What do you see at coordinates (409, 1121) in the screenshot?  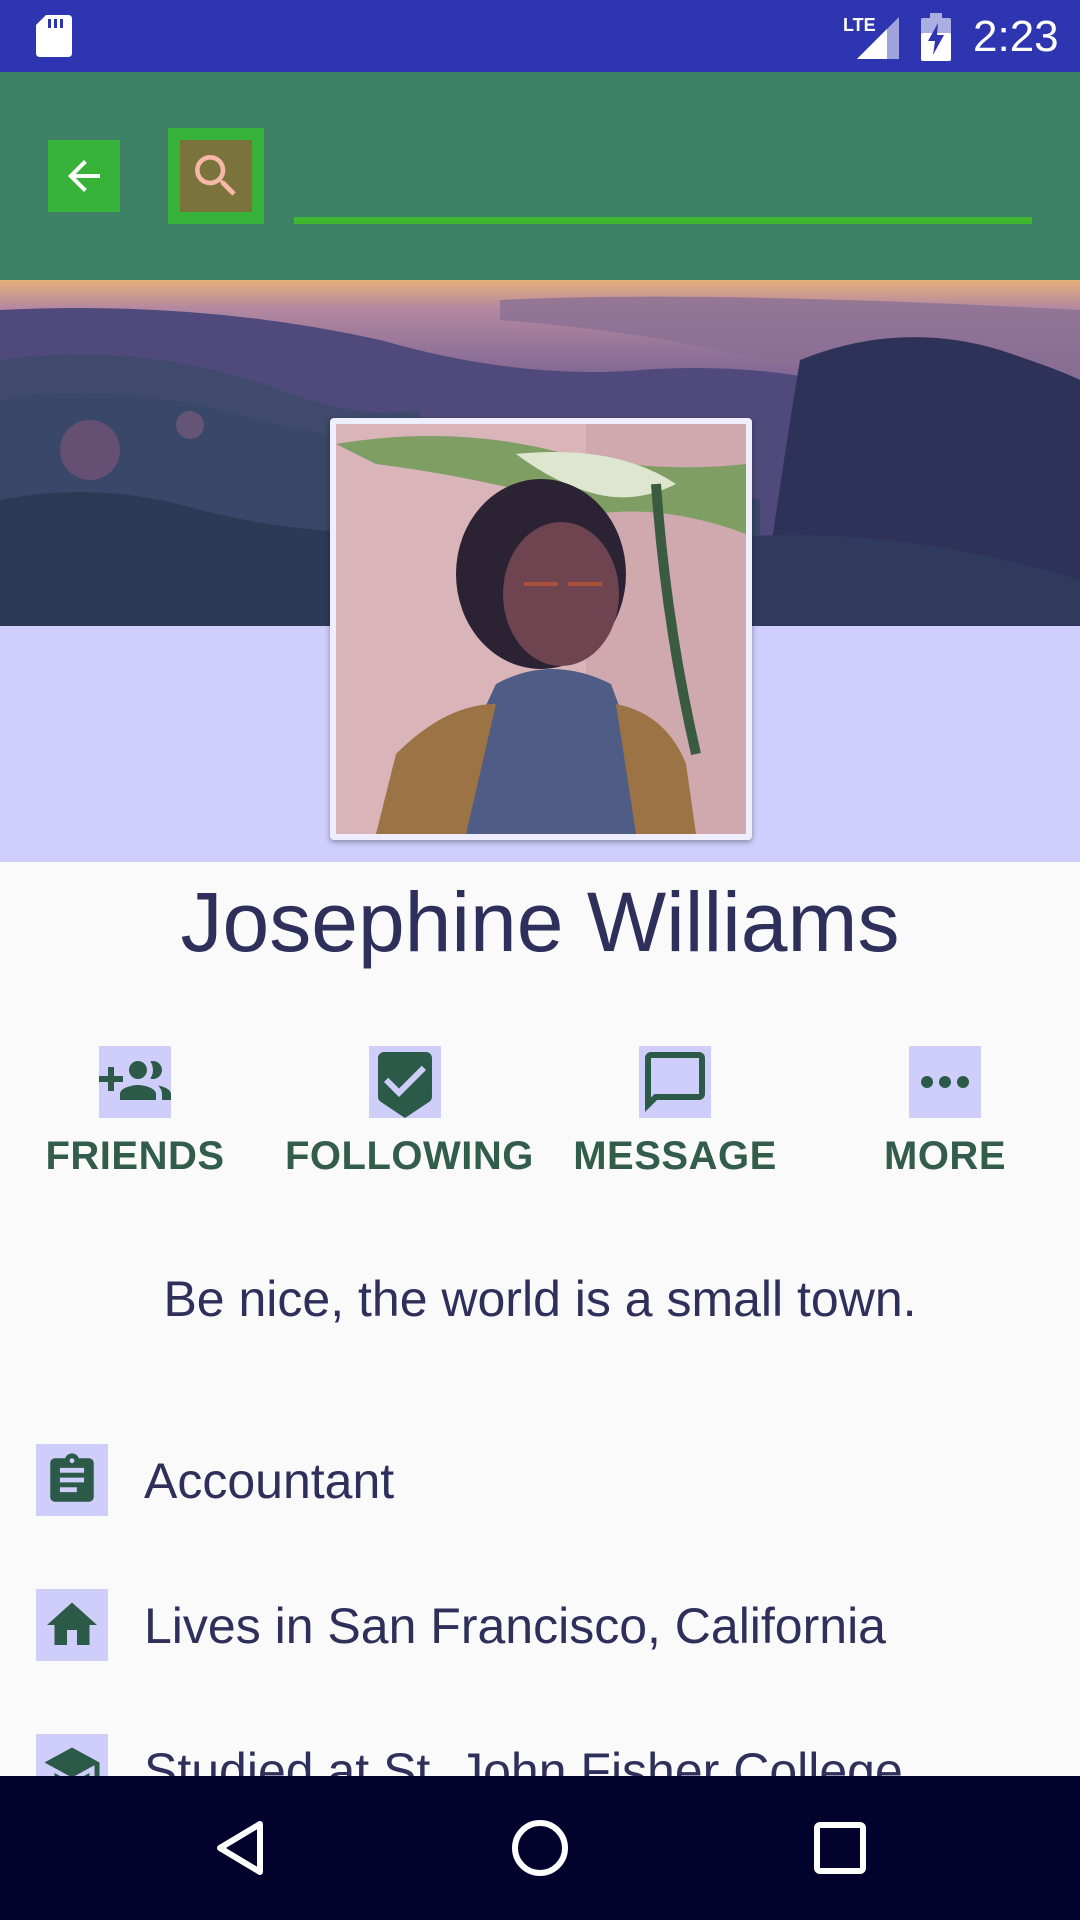 I see `following-button: FOLLOWING` at bounding box center [409, 1121].